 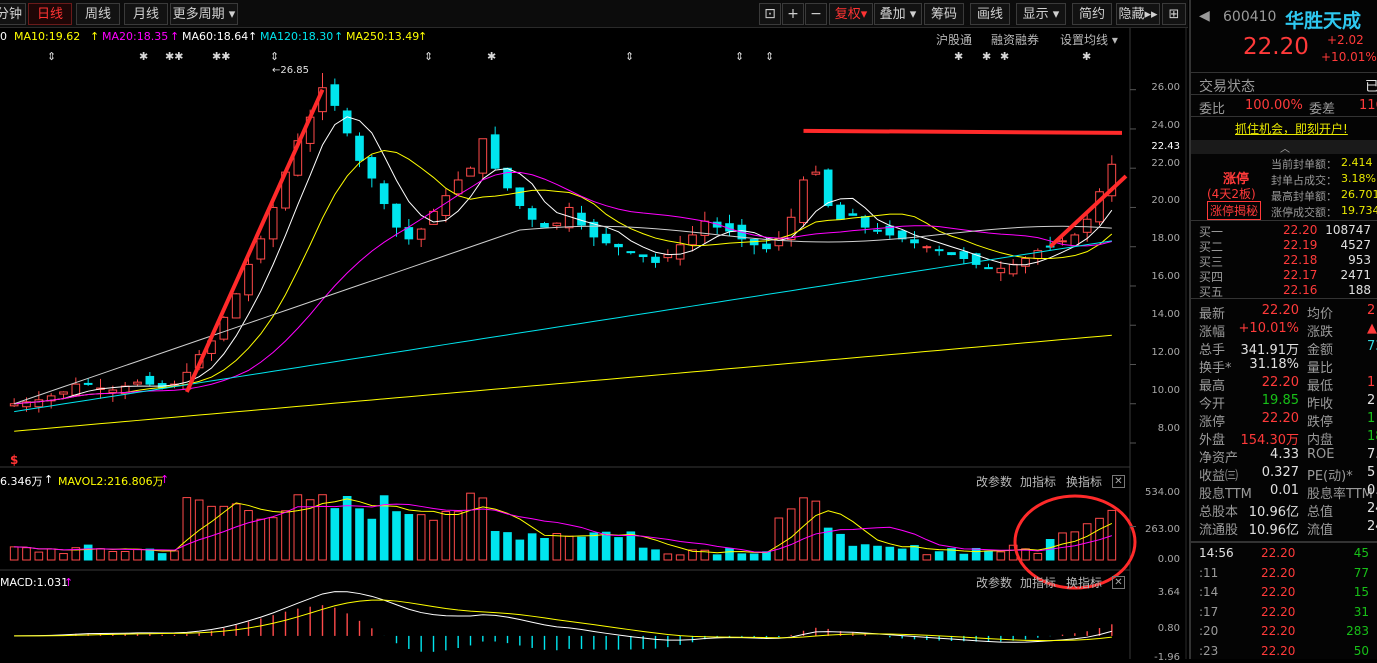 What do you see at coordinates (793, 14) in the screenshot?
I see `zoom-in-icon: +` at bounding box center [793, 14].